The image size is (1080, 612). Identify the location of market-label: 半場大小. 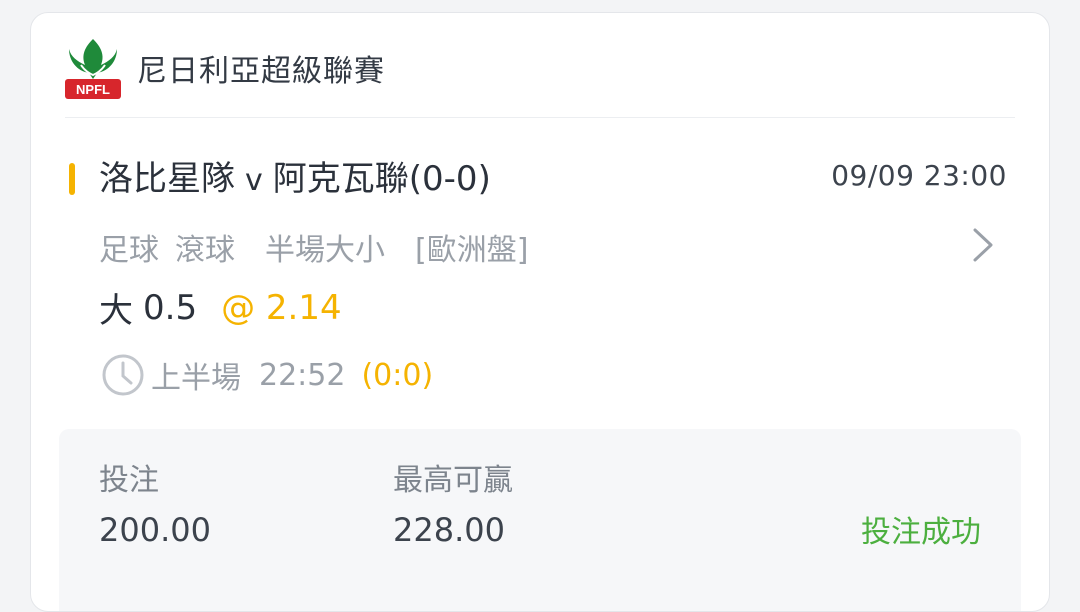
(325, 250).